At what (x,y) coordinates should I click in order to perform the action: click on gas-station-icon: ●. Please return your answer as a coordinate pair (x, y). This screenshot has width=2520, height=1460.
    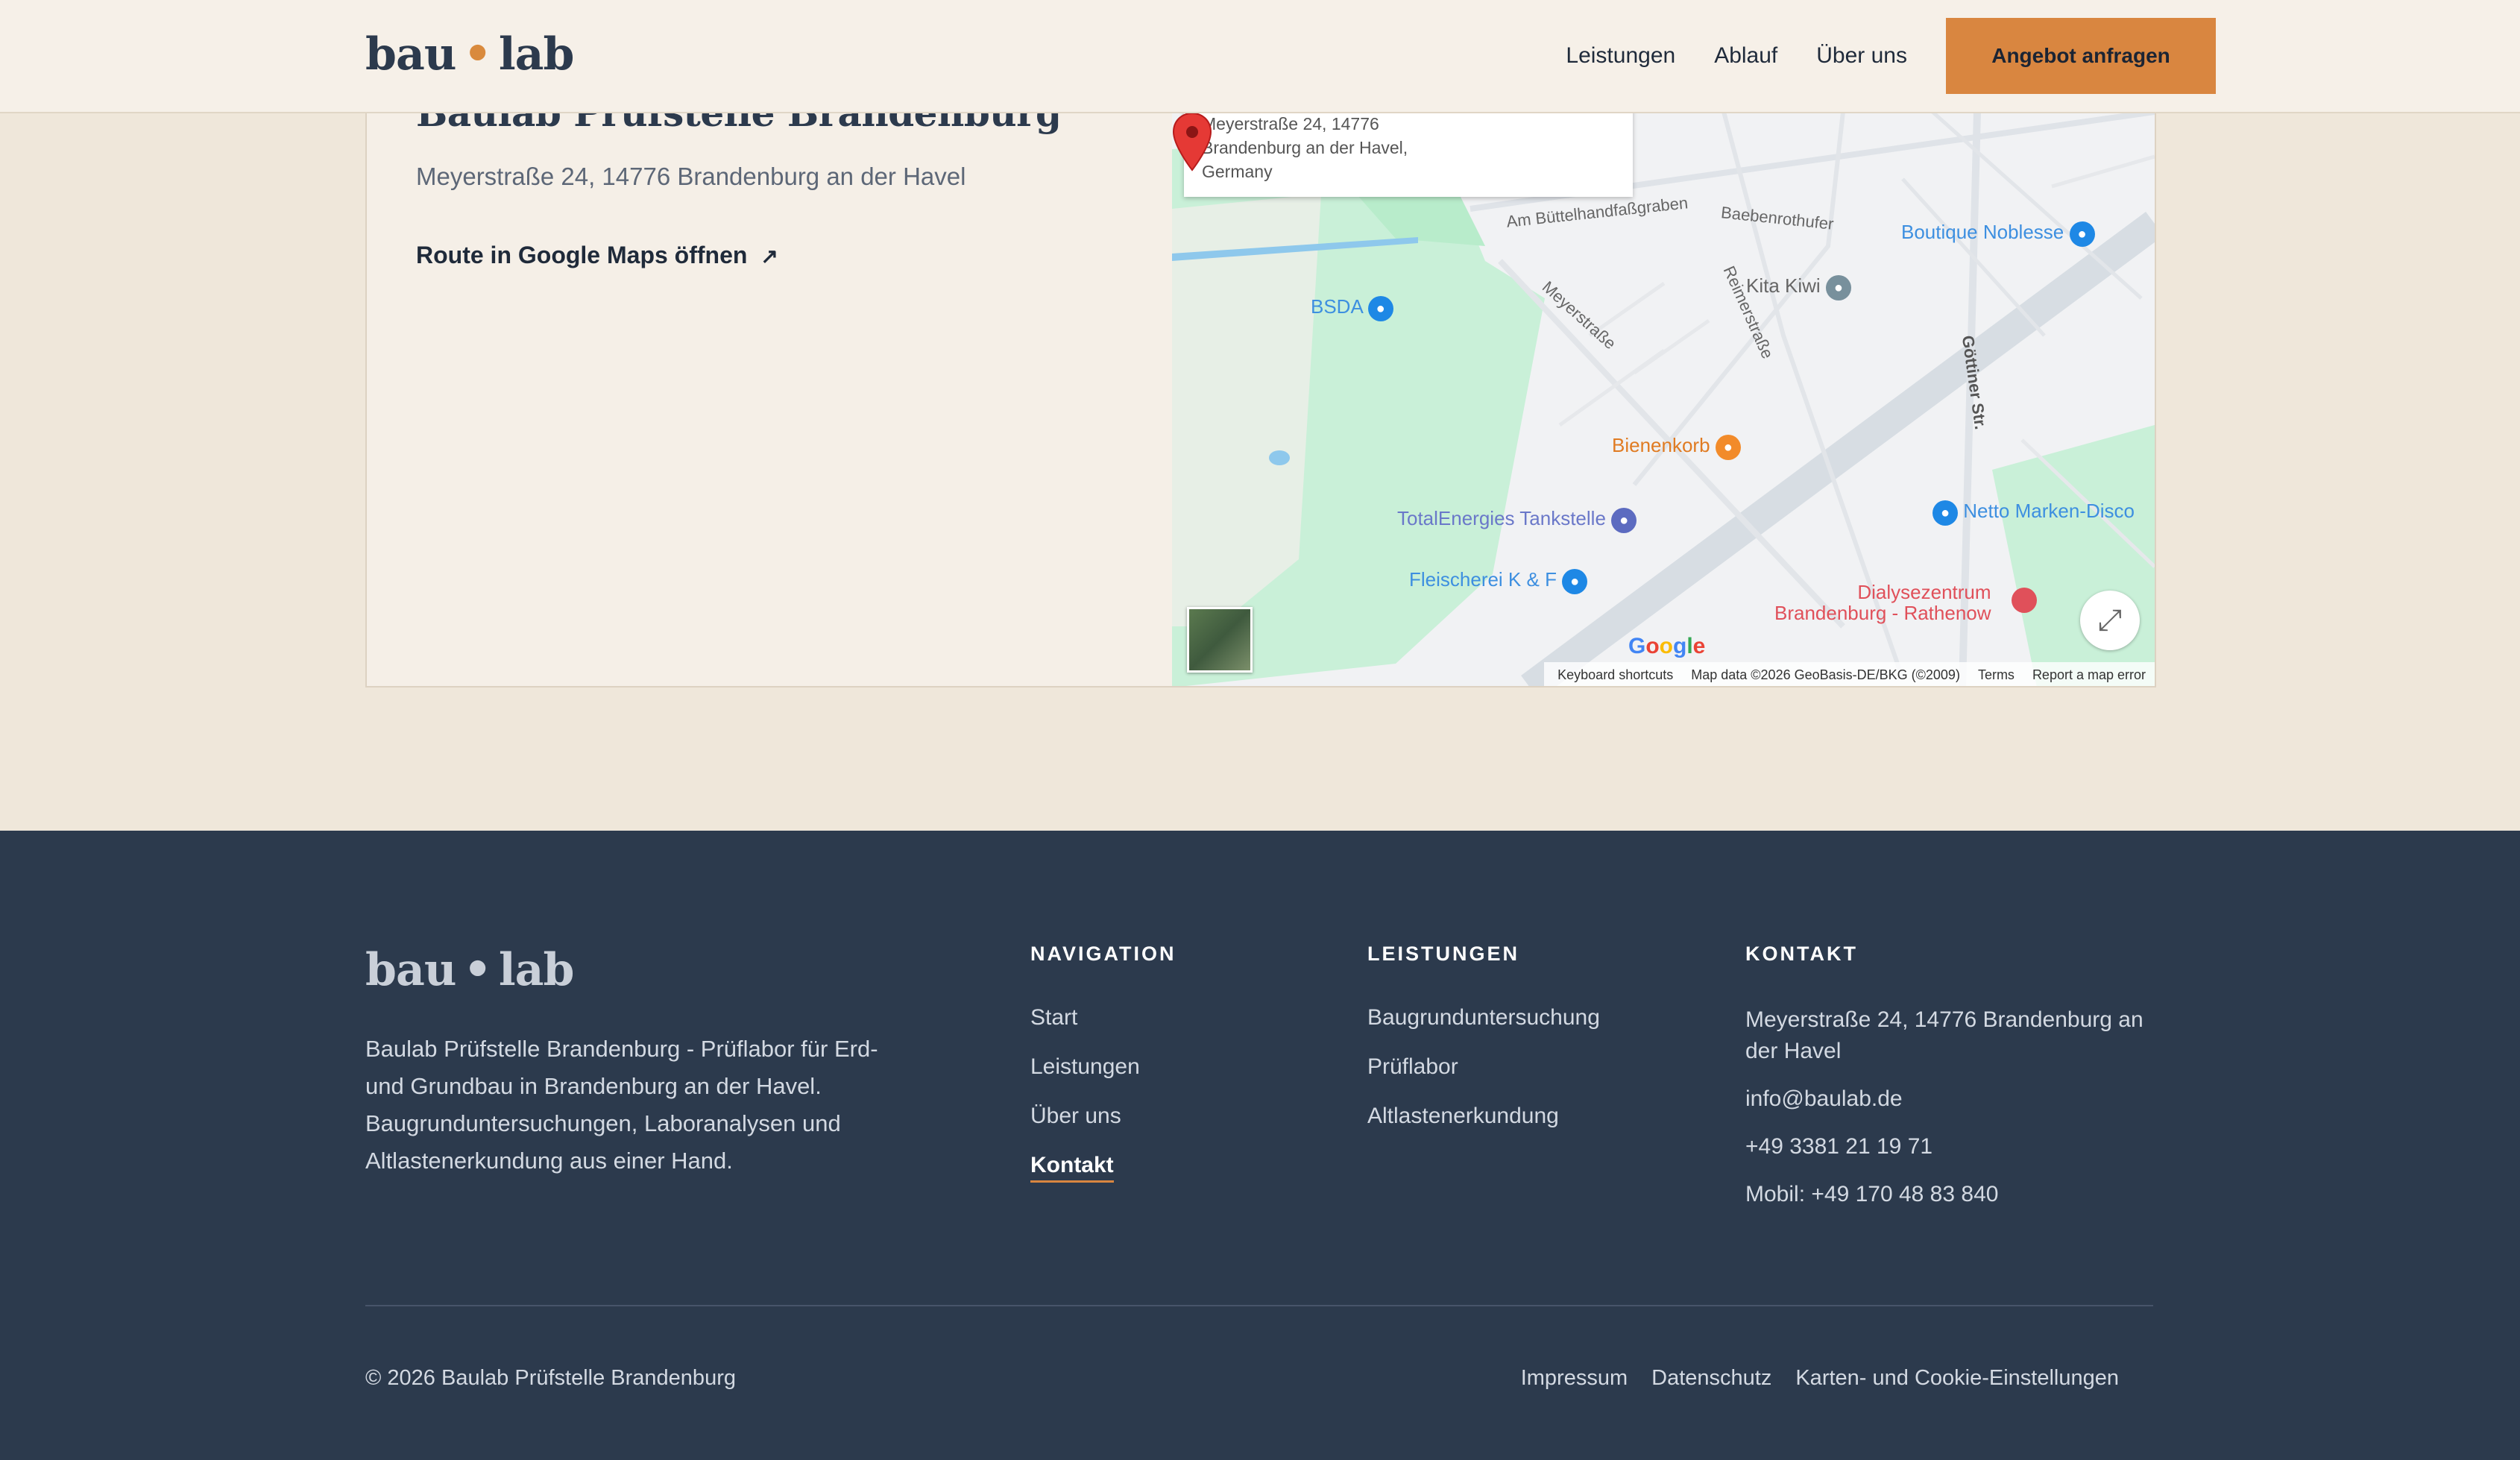
    Looking at the image, I should click on (1624, 520).